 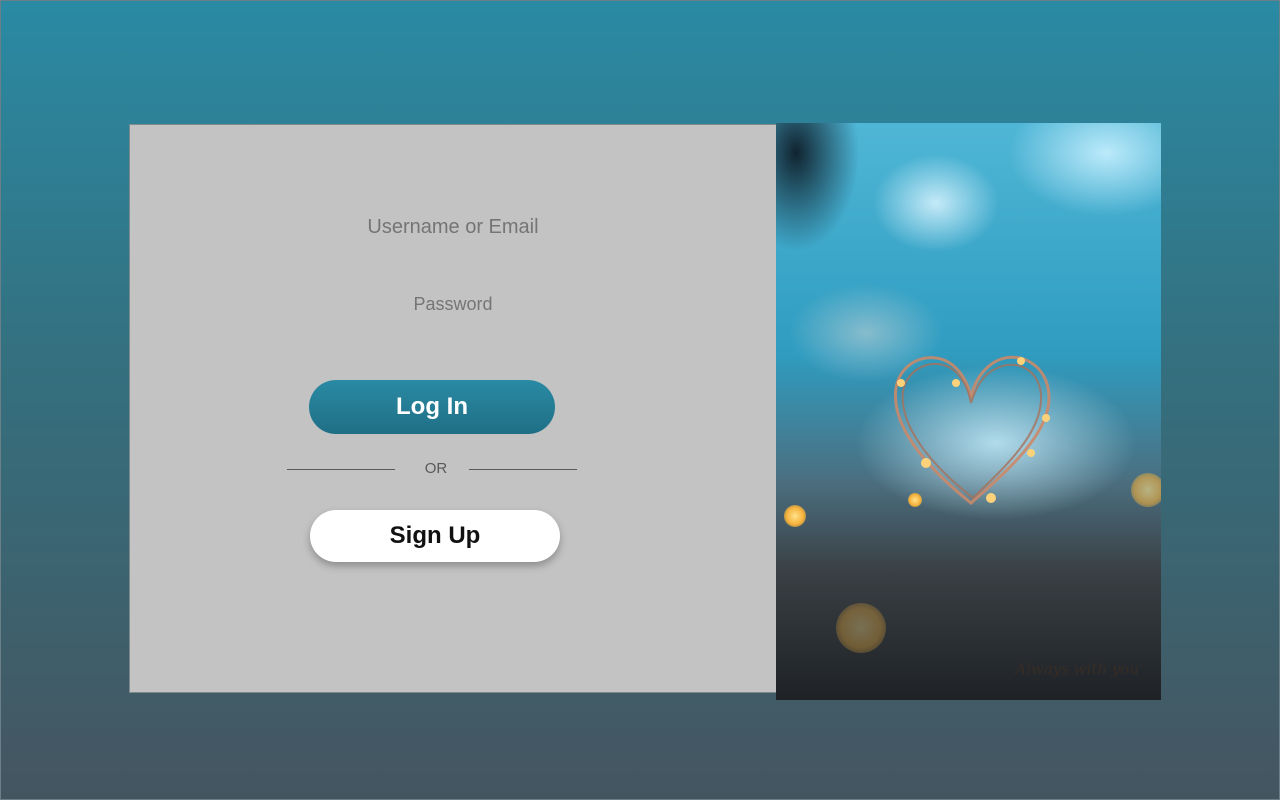 I want to click on login-button: Log In, so click(x=432, y=407).